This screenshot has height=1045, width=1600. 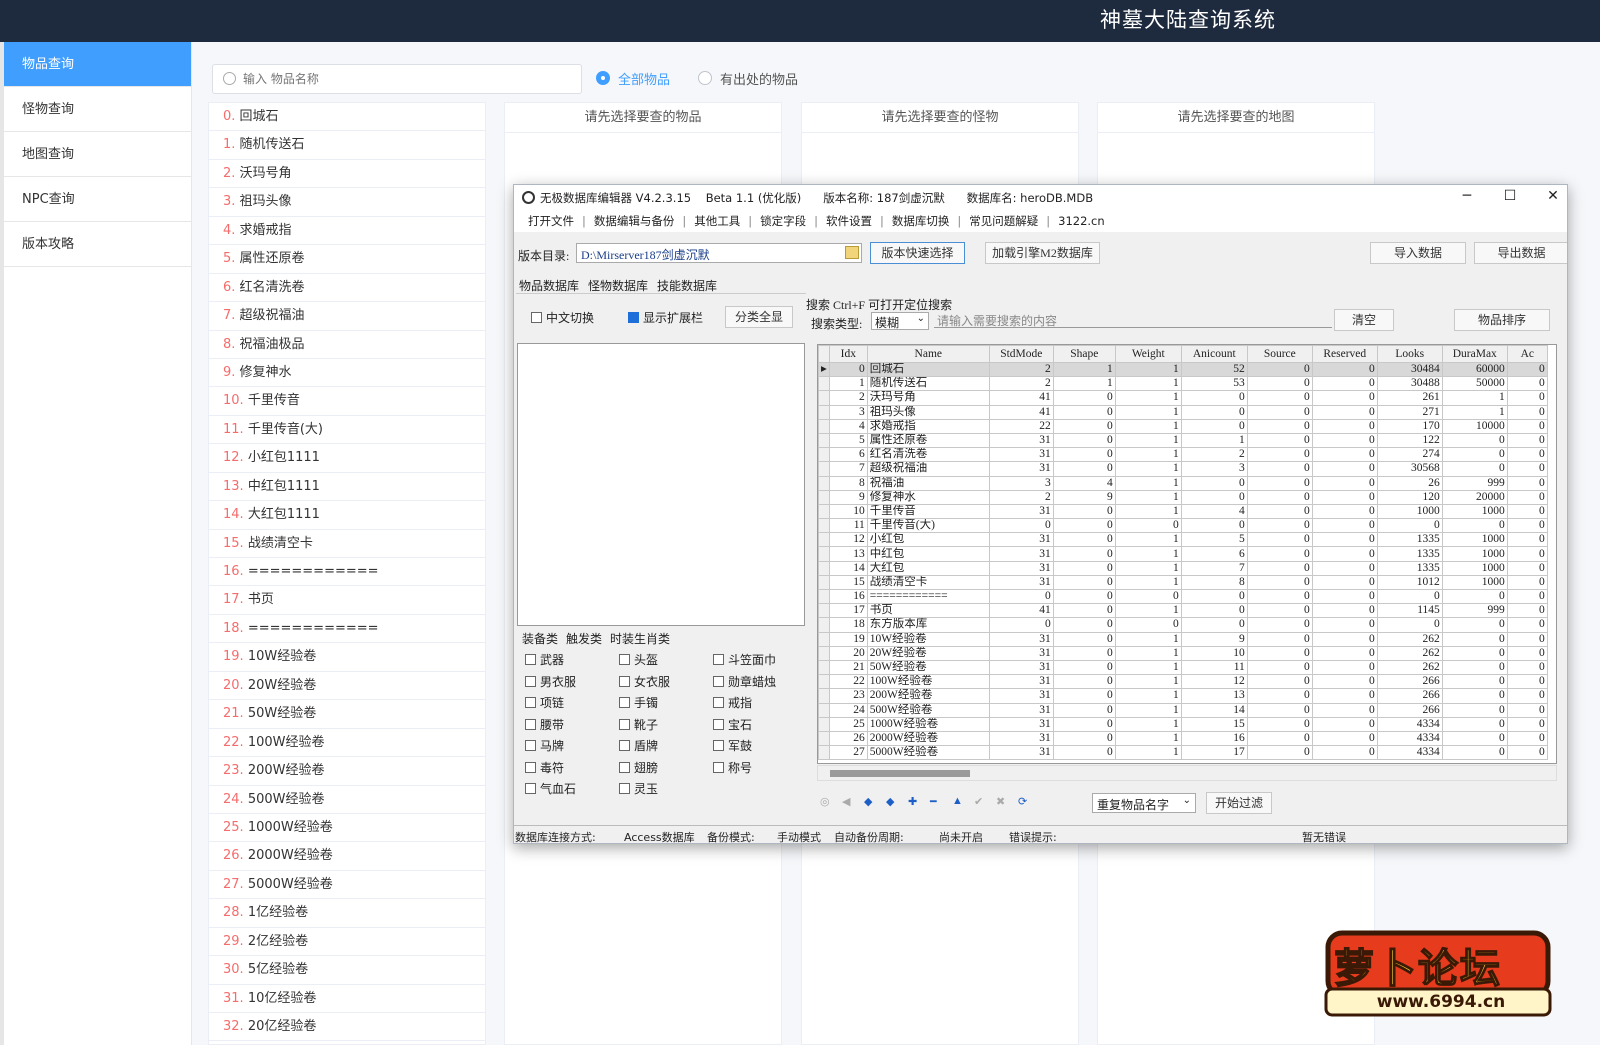 I want to click on table-row: 4 求婚戒指 22 0 1 0 0 0 170 10000 0, so click(x=1183, y=426).